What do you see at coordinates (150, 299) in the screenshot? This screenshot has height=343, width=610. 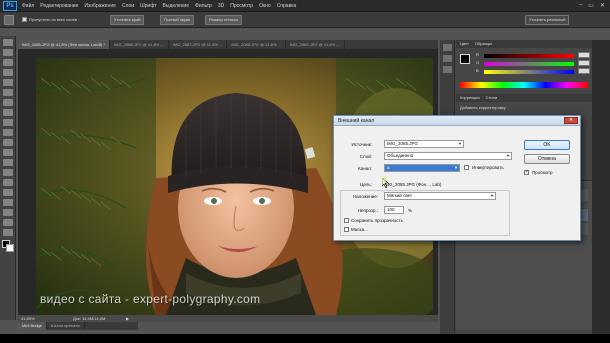 I see `watermark-text: видео с сайта - expert-polygraphy.com` at bounding box center [150, 299].